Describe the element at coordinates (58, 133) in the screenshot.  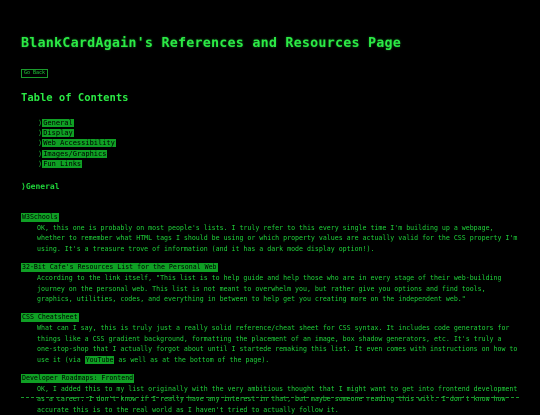
I see `toc-link-display: Display` at that location.